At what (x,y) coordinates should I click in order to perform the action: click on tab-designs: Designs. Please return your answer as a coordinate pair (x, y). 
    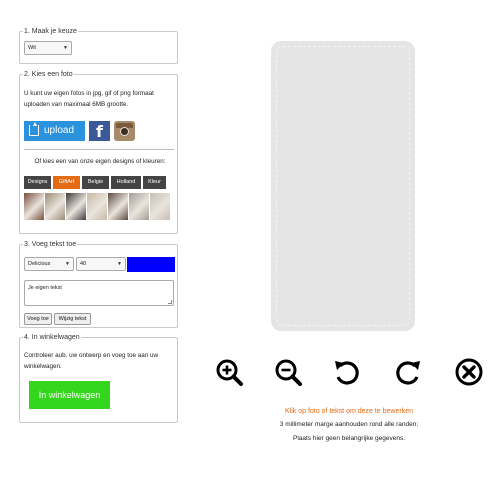
    Looking at the image, I should click on (37, 182).